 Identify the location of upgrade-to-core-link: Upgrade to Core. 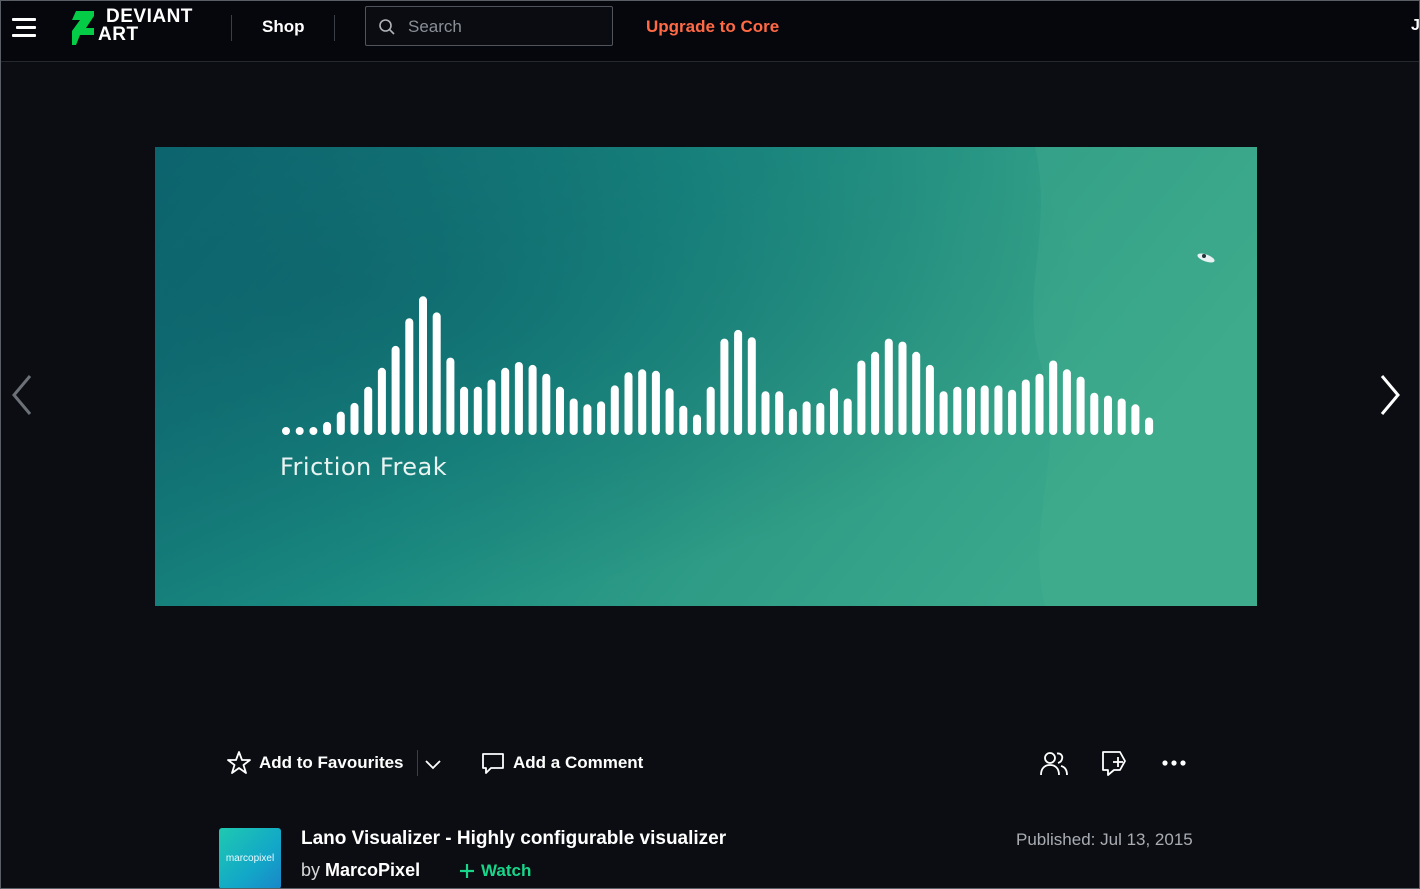
(712, 27).